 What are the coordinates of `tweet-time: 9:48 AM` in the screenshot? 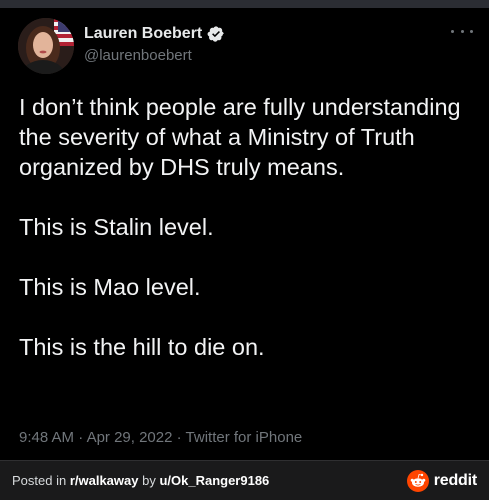 It's located at (46, 437).